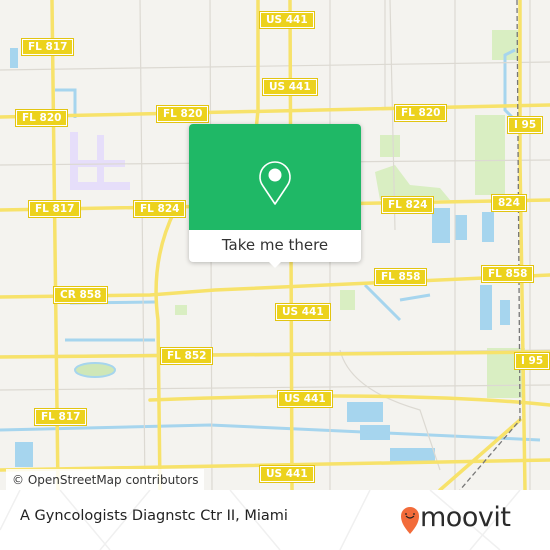  What do you see at coordinates (154, 516) in the screenshot?
I see `place-name: A Gyncologists Diagnstc Ctr II, Miami` at bounding box center [154, 516].